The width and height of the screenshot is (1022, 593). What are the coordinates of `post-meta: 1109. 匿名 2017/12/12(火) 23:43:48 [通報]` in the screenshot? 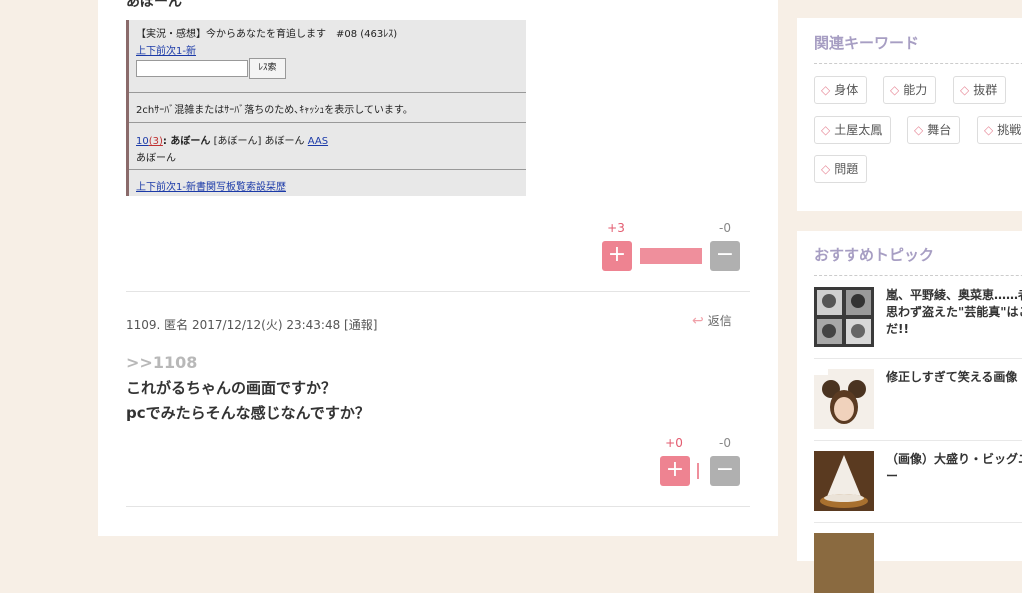 It's located at (252, 325).